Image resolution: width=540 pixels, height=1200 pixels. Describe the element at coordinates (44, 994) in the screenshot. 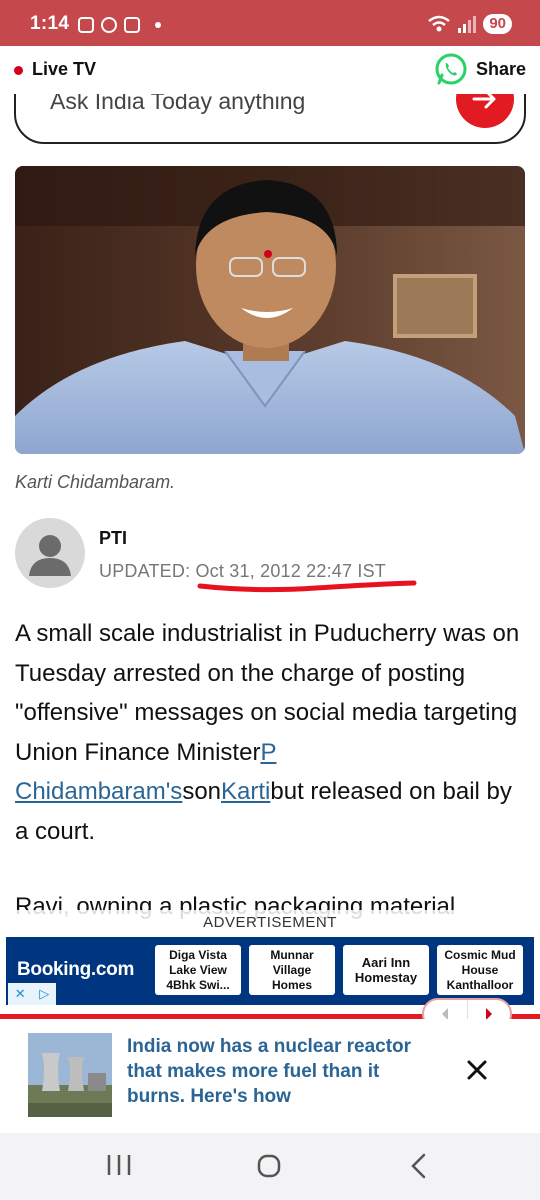

I see `adchoices-icon: ▷` at that location.